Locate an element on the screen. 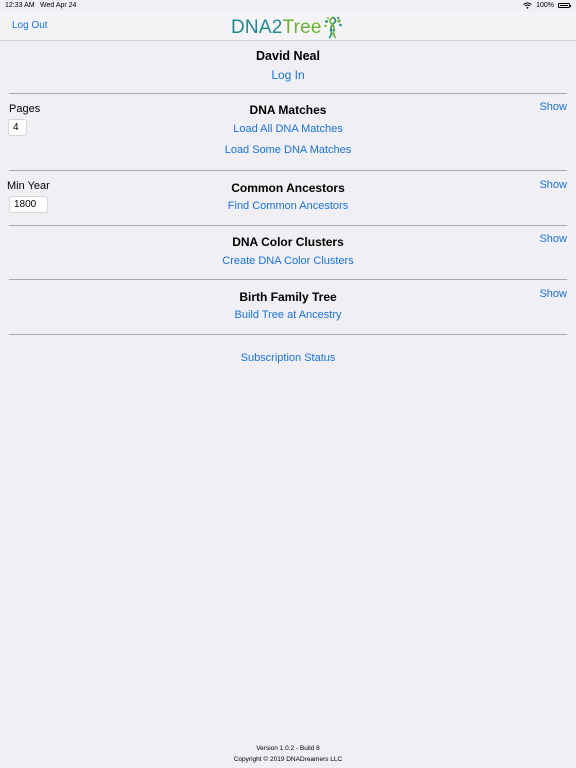  status-time: 12:33 AM is located at coordinates (20, 5).